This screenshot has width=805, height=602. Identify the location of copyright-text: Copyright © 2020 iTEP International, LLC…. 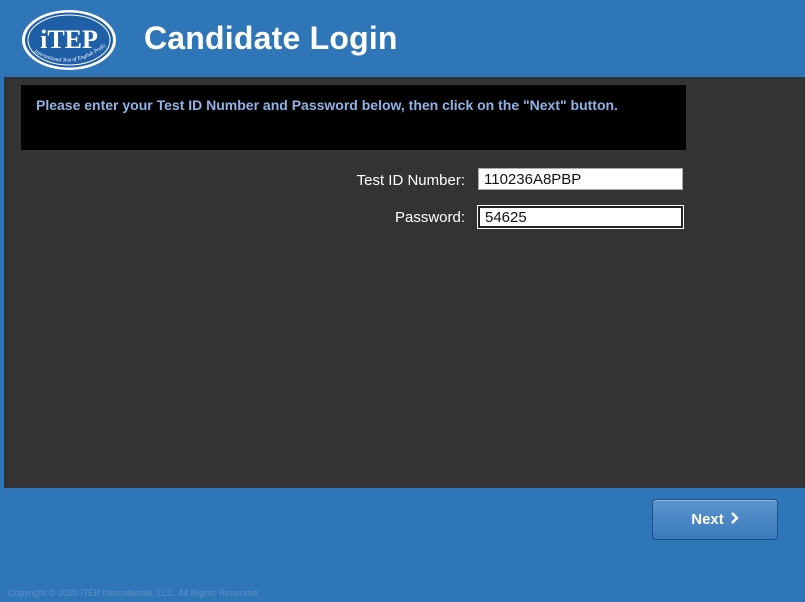
(134, 593).